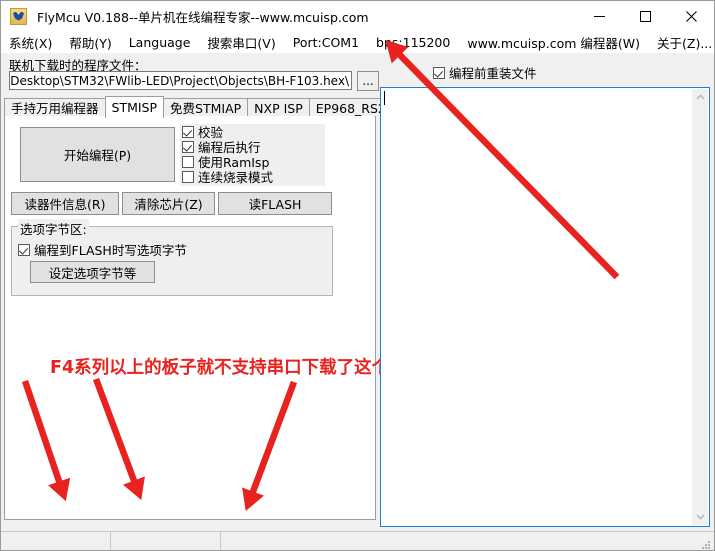 The width and height of the screenshot is (715, 551). Describe the element at coordinates (55, 108) in the screenshot. I see `tab-handheld-programmer: 手持万用编程器` at that location.